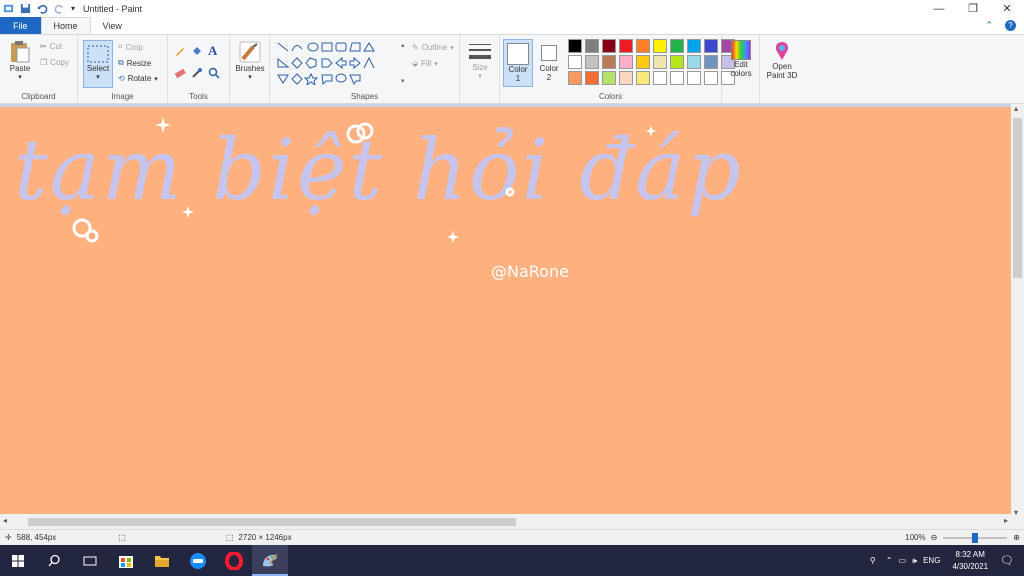 This screenshot has width=1024, height=576. What do you see at coordinates (180, 51) in the screenshot?
I see `pencil-icon` at bounding box center [180, 51].